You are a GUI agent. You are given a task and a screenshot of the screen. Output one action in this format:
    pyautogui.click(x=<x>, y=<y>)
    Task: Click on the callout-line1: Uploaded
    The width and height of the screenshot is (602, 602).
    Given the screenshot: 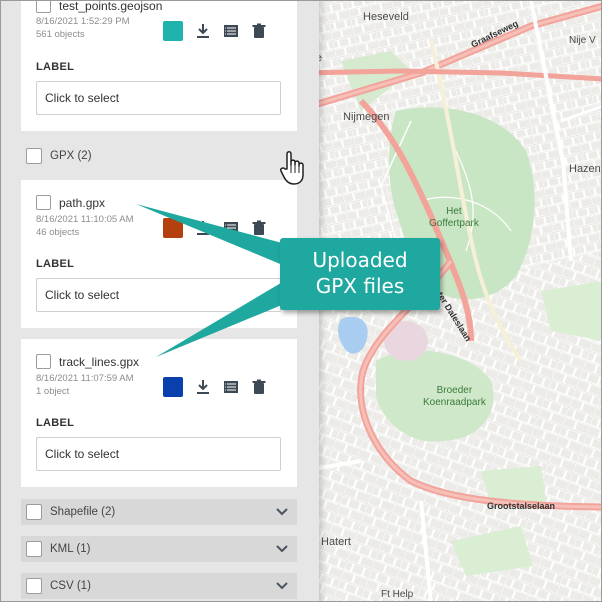 What is the action you would take?
    pyautogui.click(x=360, y=260)
    